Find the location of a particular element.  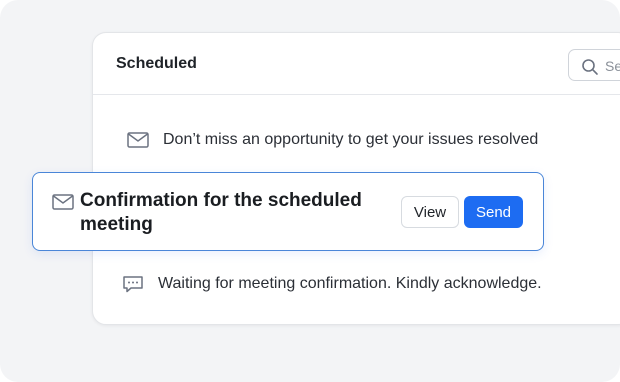

message-title: Confirmation for the scheduled meeting is located at coordinates (221, 212).